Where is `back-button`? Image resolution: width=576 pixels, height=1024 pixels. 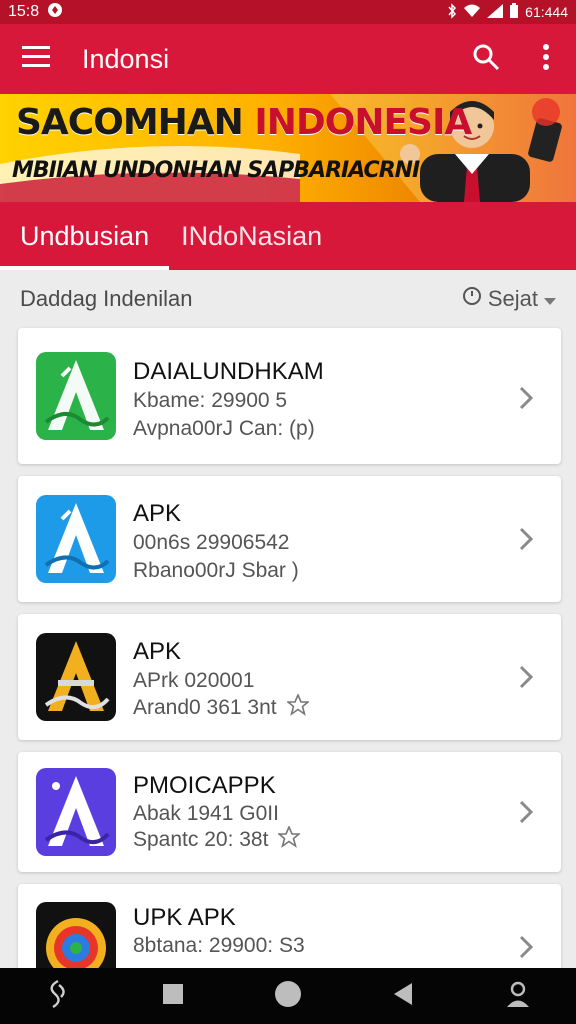 back-button is located at coordinates (403, 996).